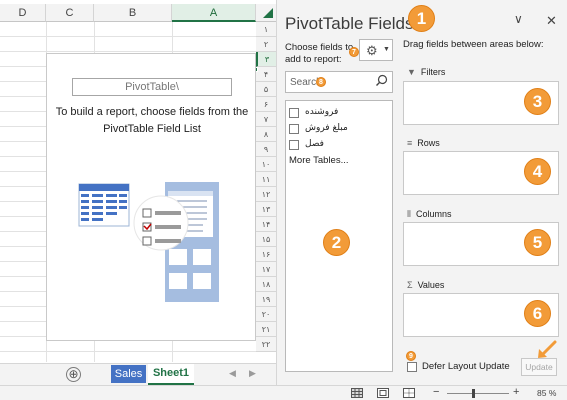 The width and height of the screenshot is (567, 400). Describe the element at coordinates (412, 367) in the screenshot. I see `defer-layout-checkbox` at that location.